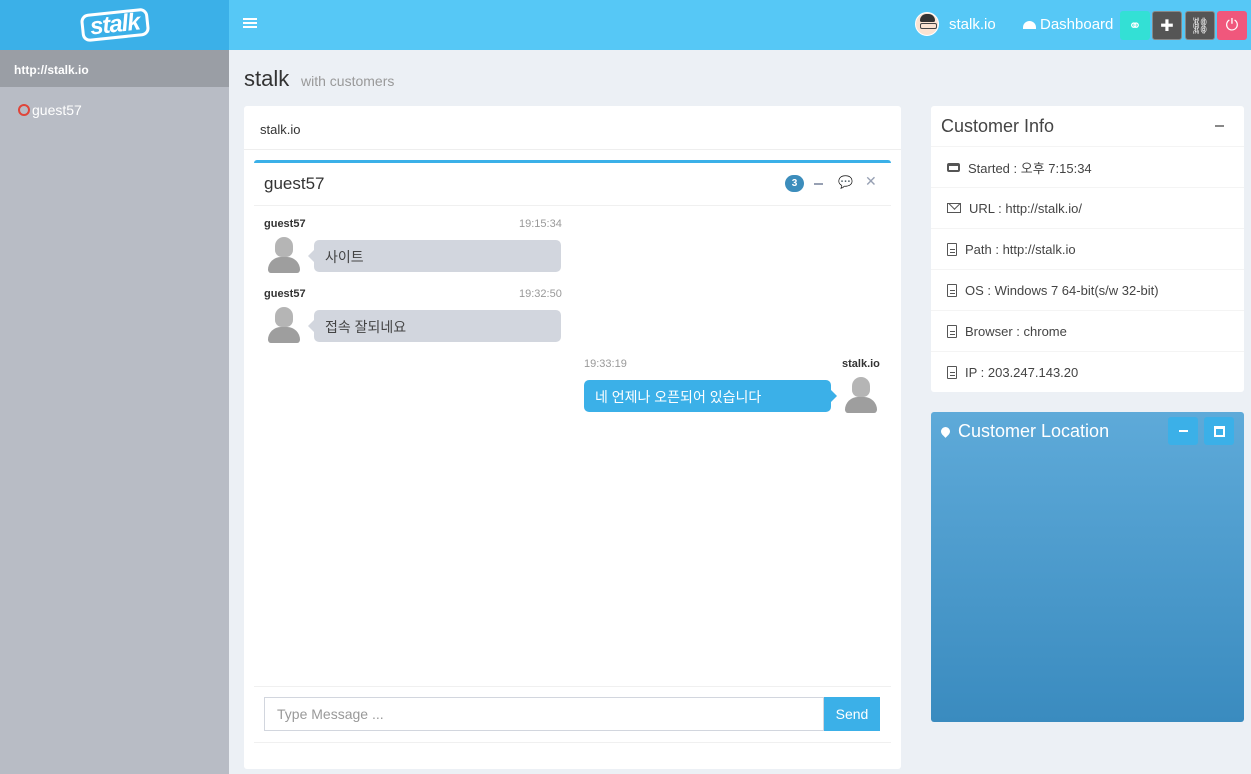 The image size is (1251, 774). What do you see at coordinates (861, 364) in the screenshot?
I see `message-sender: stalk.io` at bounding box center [861, 364].